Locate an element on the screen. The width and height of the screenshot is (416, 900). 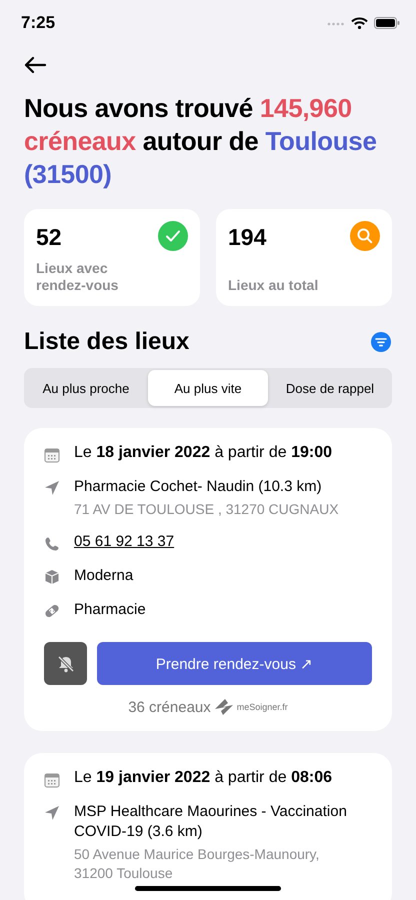
signal-icon is located at coordinates (336, 23).